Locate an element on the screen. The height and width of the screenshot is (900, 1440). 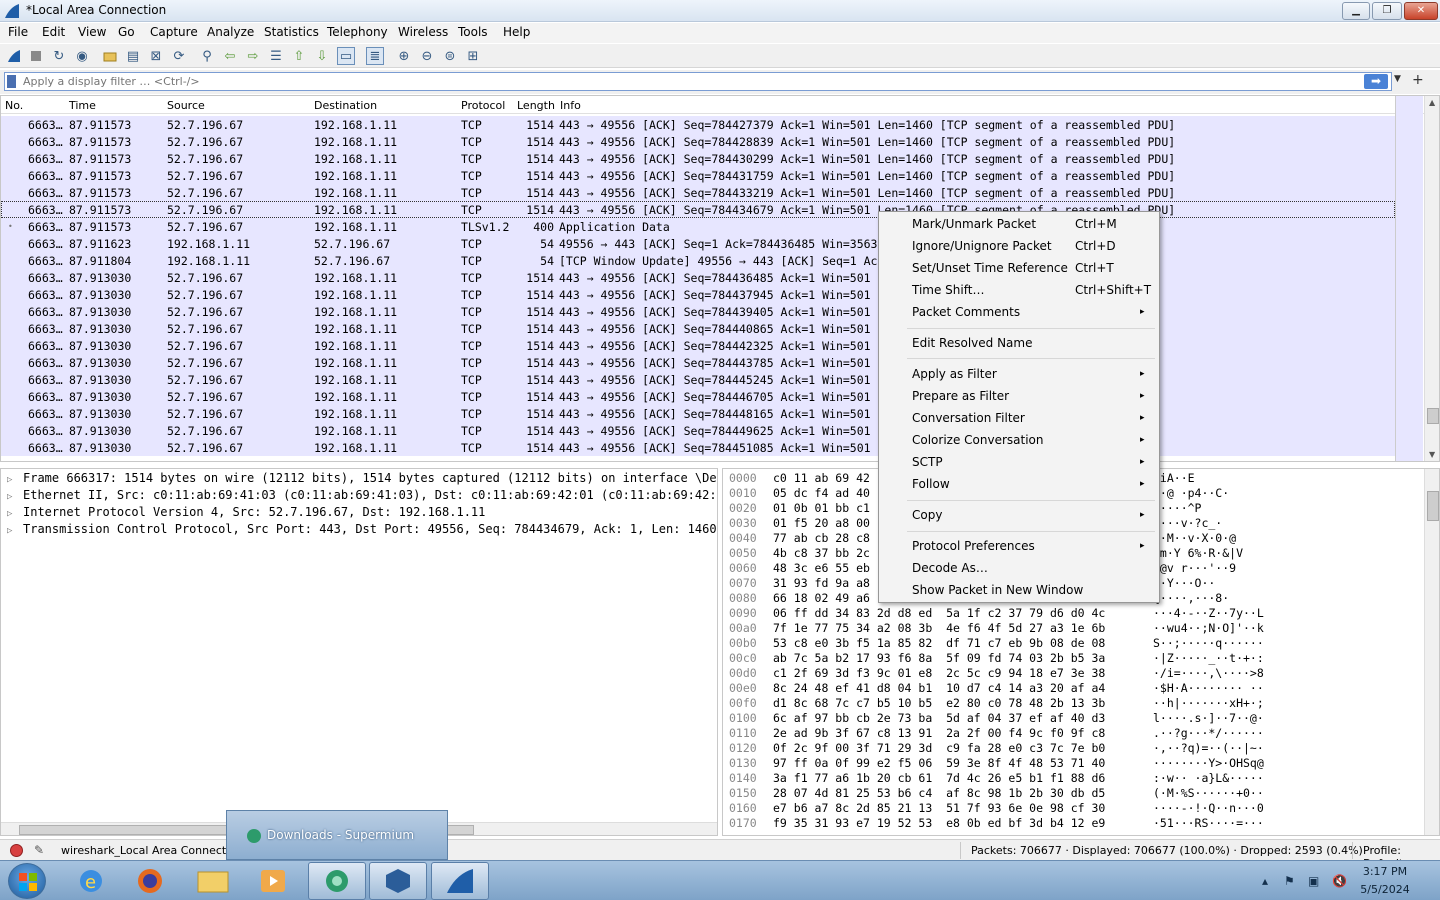
autoscroll-icon: ▭ is located at coordinates (346, 56).